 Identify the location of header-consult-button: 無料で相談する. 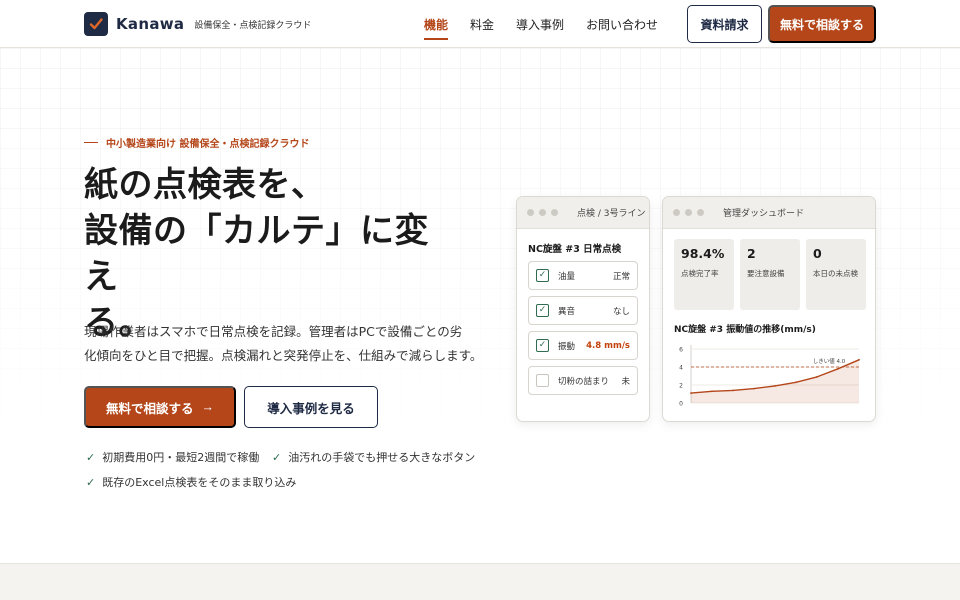
(822, 24).